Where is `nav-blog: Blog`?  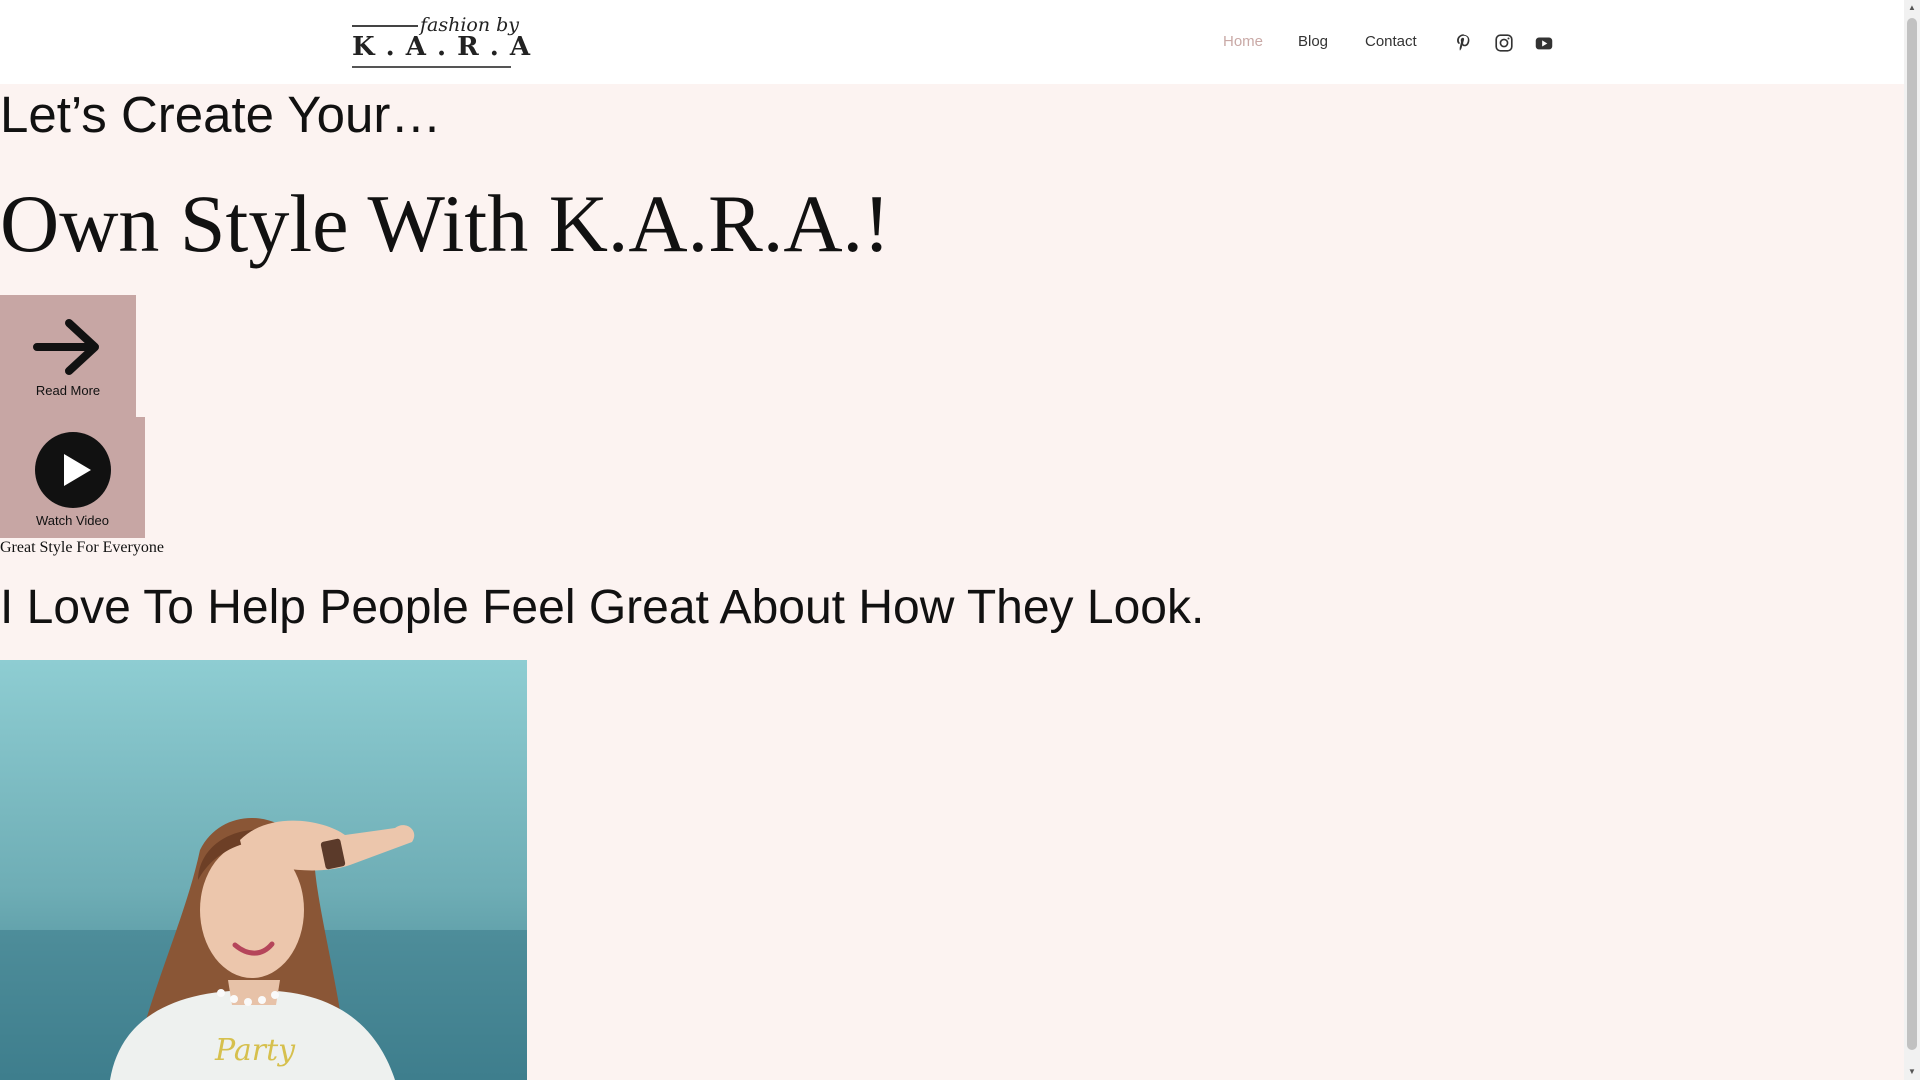
nav-blog: Blog is located at coordinates (1313, 41).